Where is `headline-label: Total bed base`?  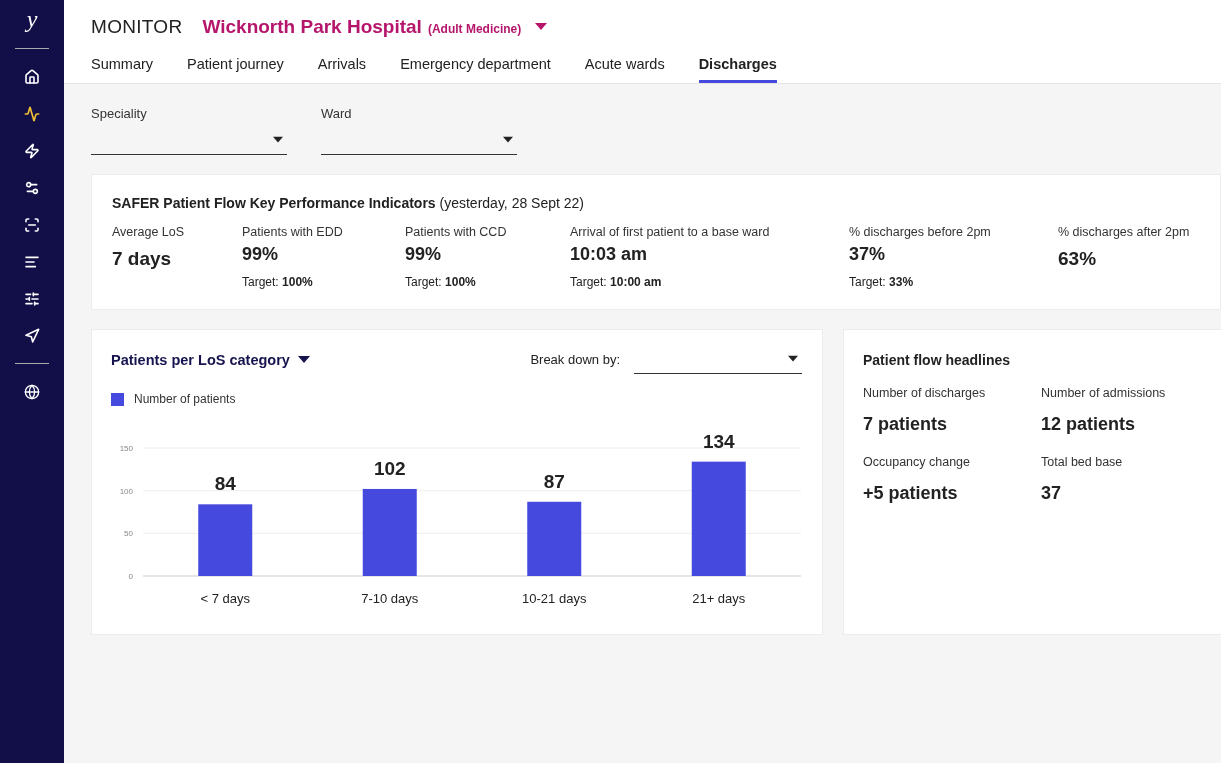
headline-label: Total bed base is located at coordinates (1082, 462).